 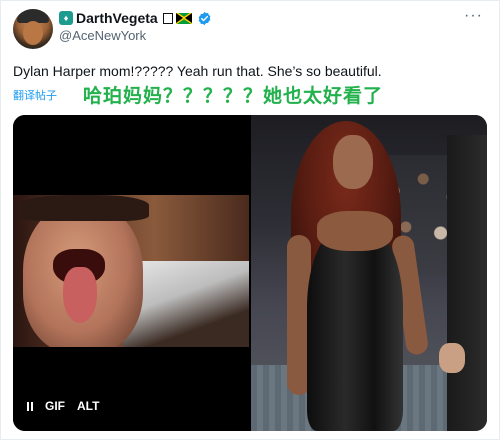 I want to click on avatar-face, so click(x=33, y=33).